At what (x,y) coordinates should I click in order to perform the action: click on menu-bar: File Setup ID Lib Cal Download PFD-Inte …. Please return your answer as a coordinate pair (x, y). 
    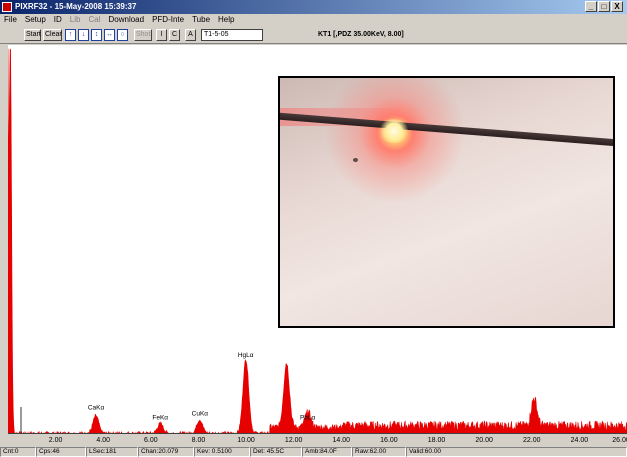
    Looking at the image, I should click on (313, 20).